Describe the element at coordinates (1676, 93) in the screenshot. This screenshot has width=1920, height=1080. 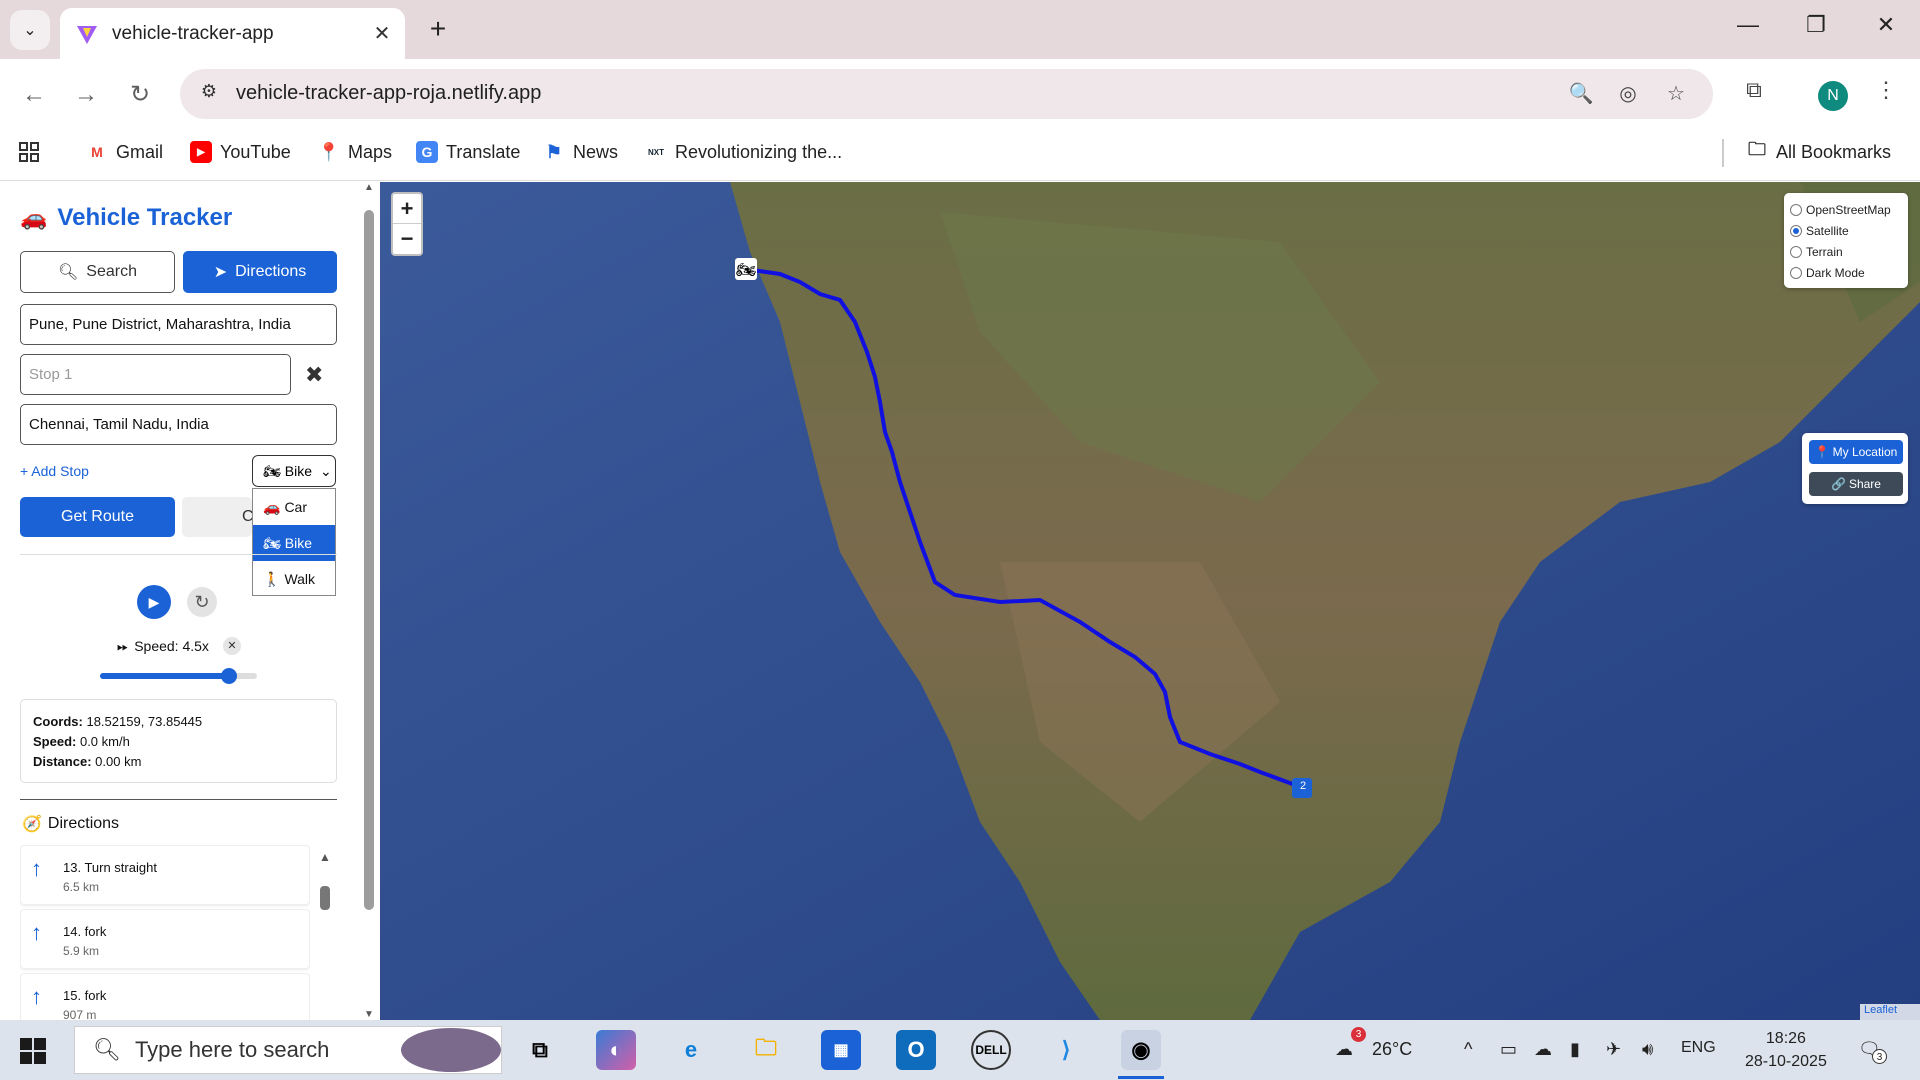
I see `star-icon: ☆` at that location.